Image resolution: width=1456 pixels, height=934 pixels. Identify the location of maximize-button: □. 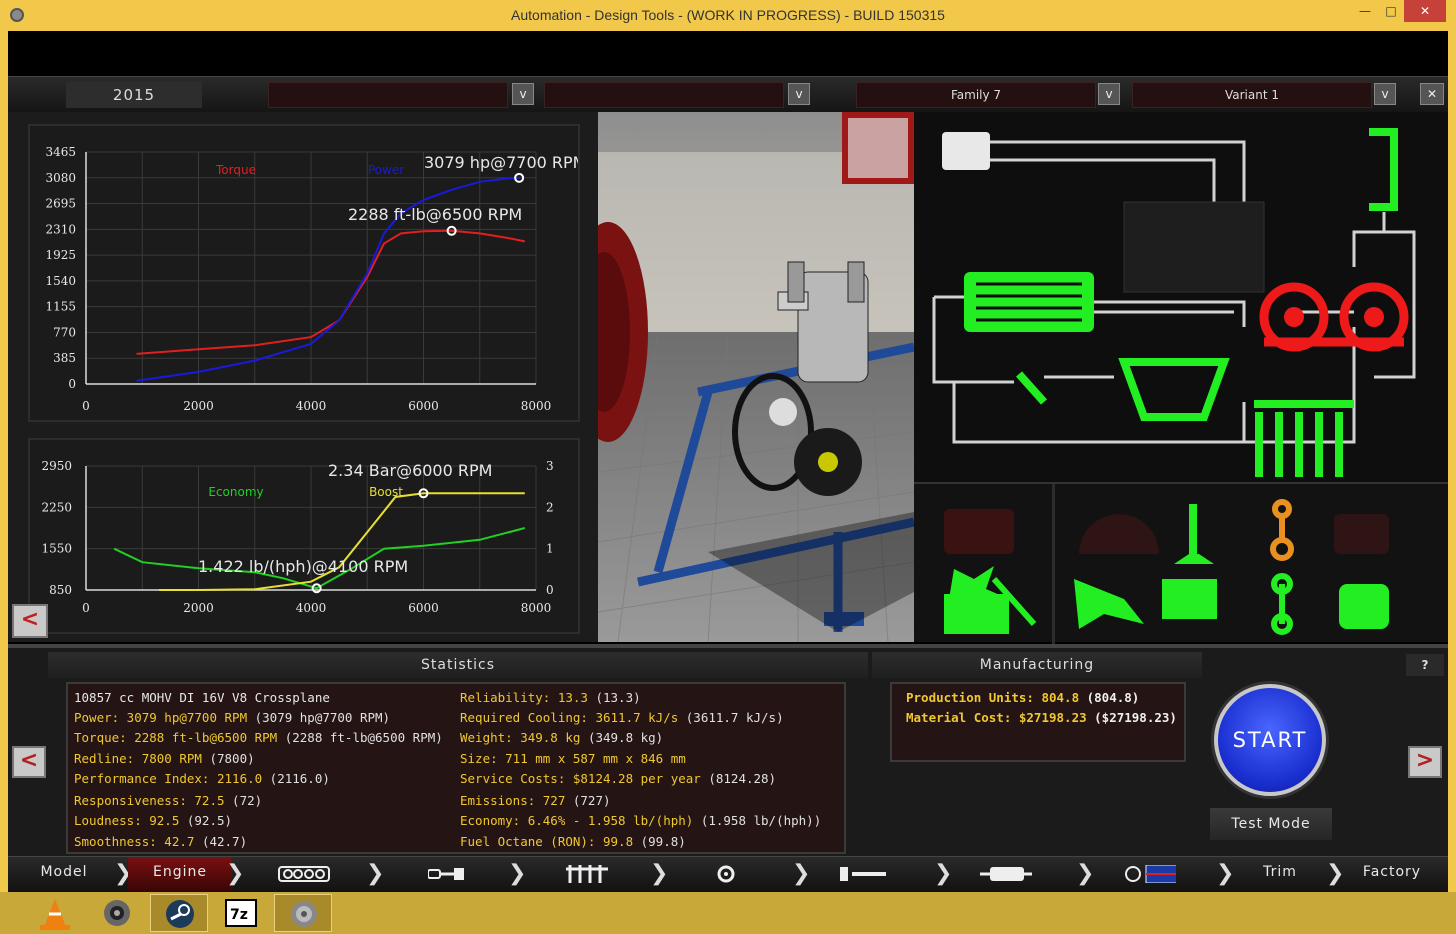
(1391, 11).